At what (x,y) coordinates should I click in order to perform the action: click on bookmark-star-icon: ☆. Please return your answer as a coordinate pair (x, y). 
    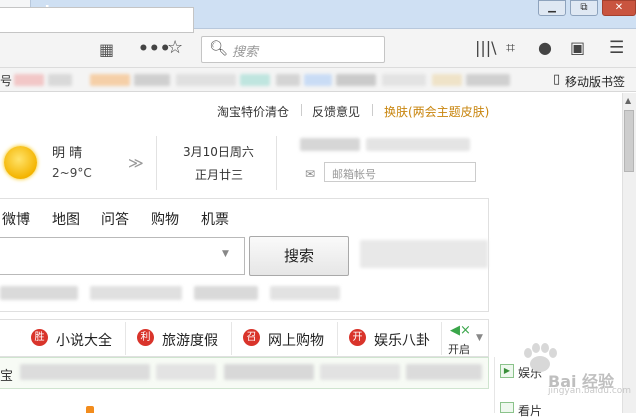
    Looking at the image, I should click on (175, 47).